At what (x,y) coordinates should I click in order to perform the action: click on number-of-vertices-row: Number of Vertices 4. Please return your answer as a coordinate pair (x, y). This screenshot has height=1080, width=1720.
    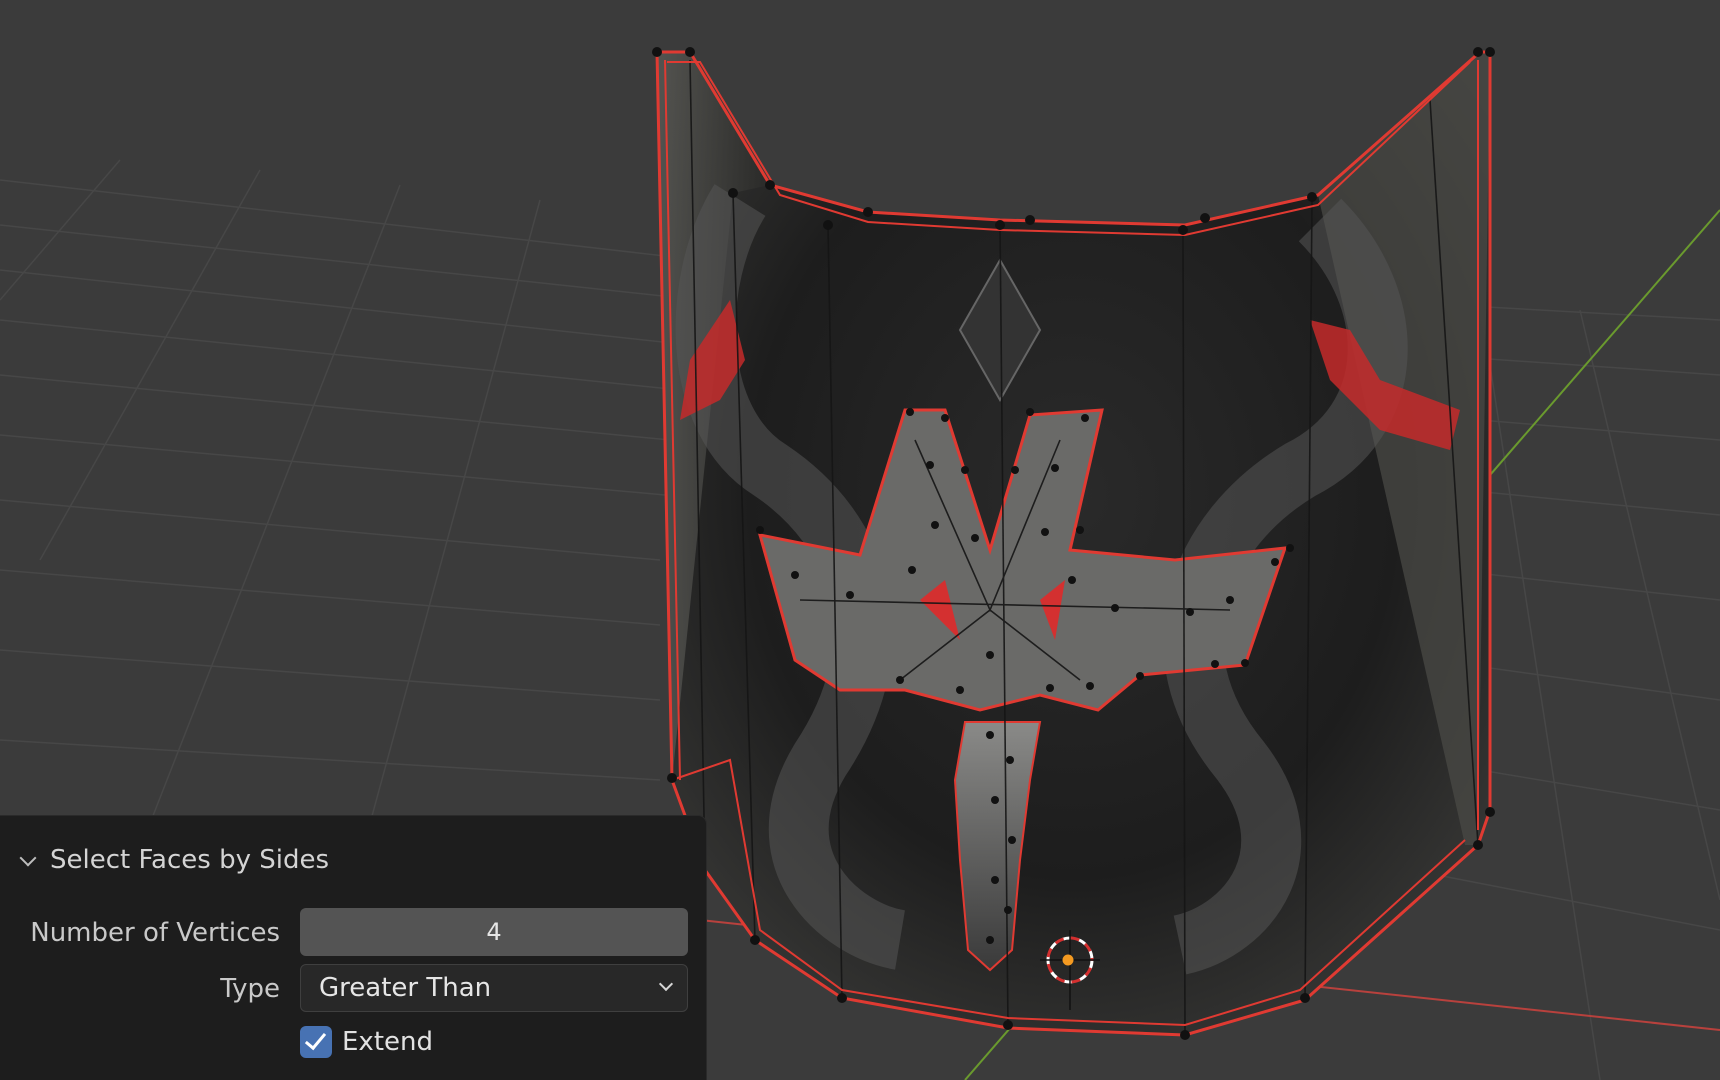
    Looking at the image, I should click on (353, 933).